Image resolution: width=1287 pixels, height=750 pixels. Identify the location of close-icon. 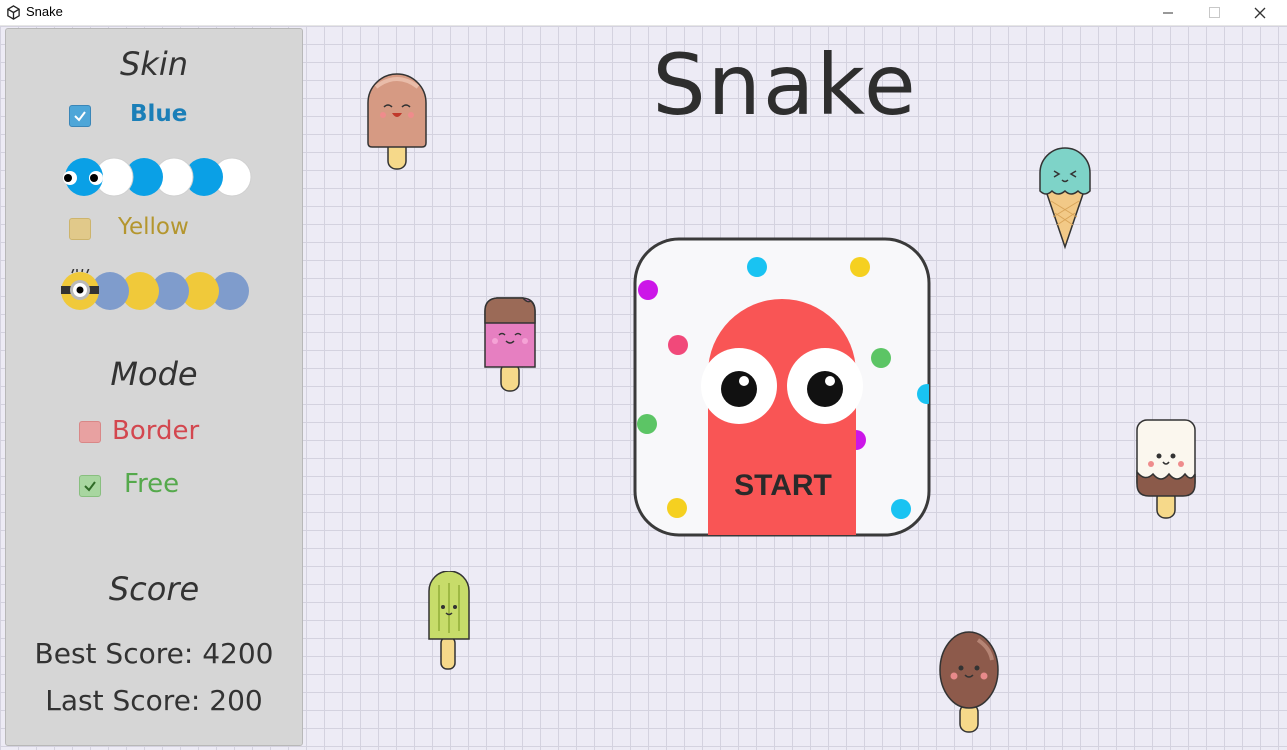
(1260, 12).